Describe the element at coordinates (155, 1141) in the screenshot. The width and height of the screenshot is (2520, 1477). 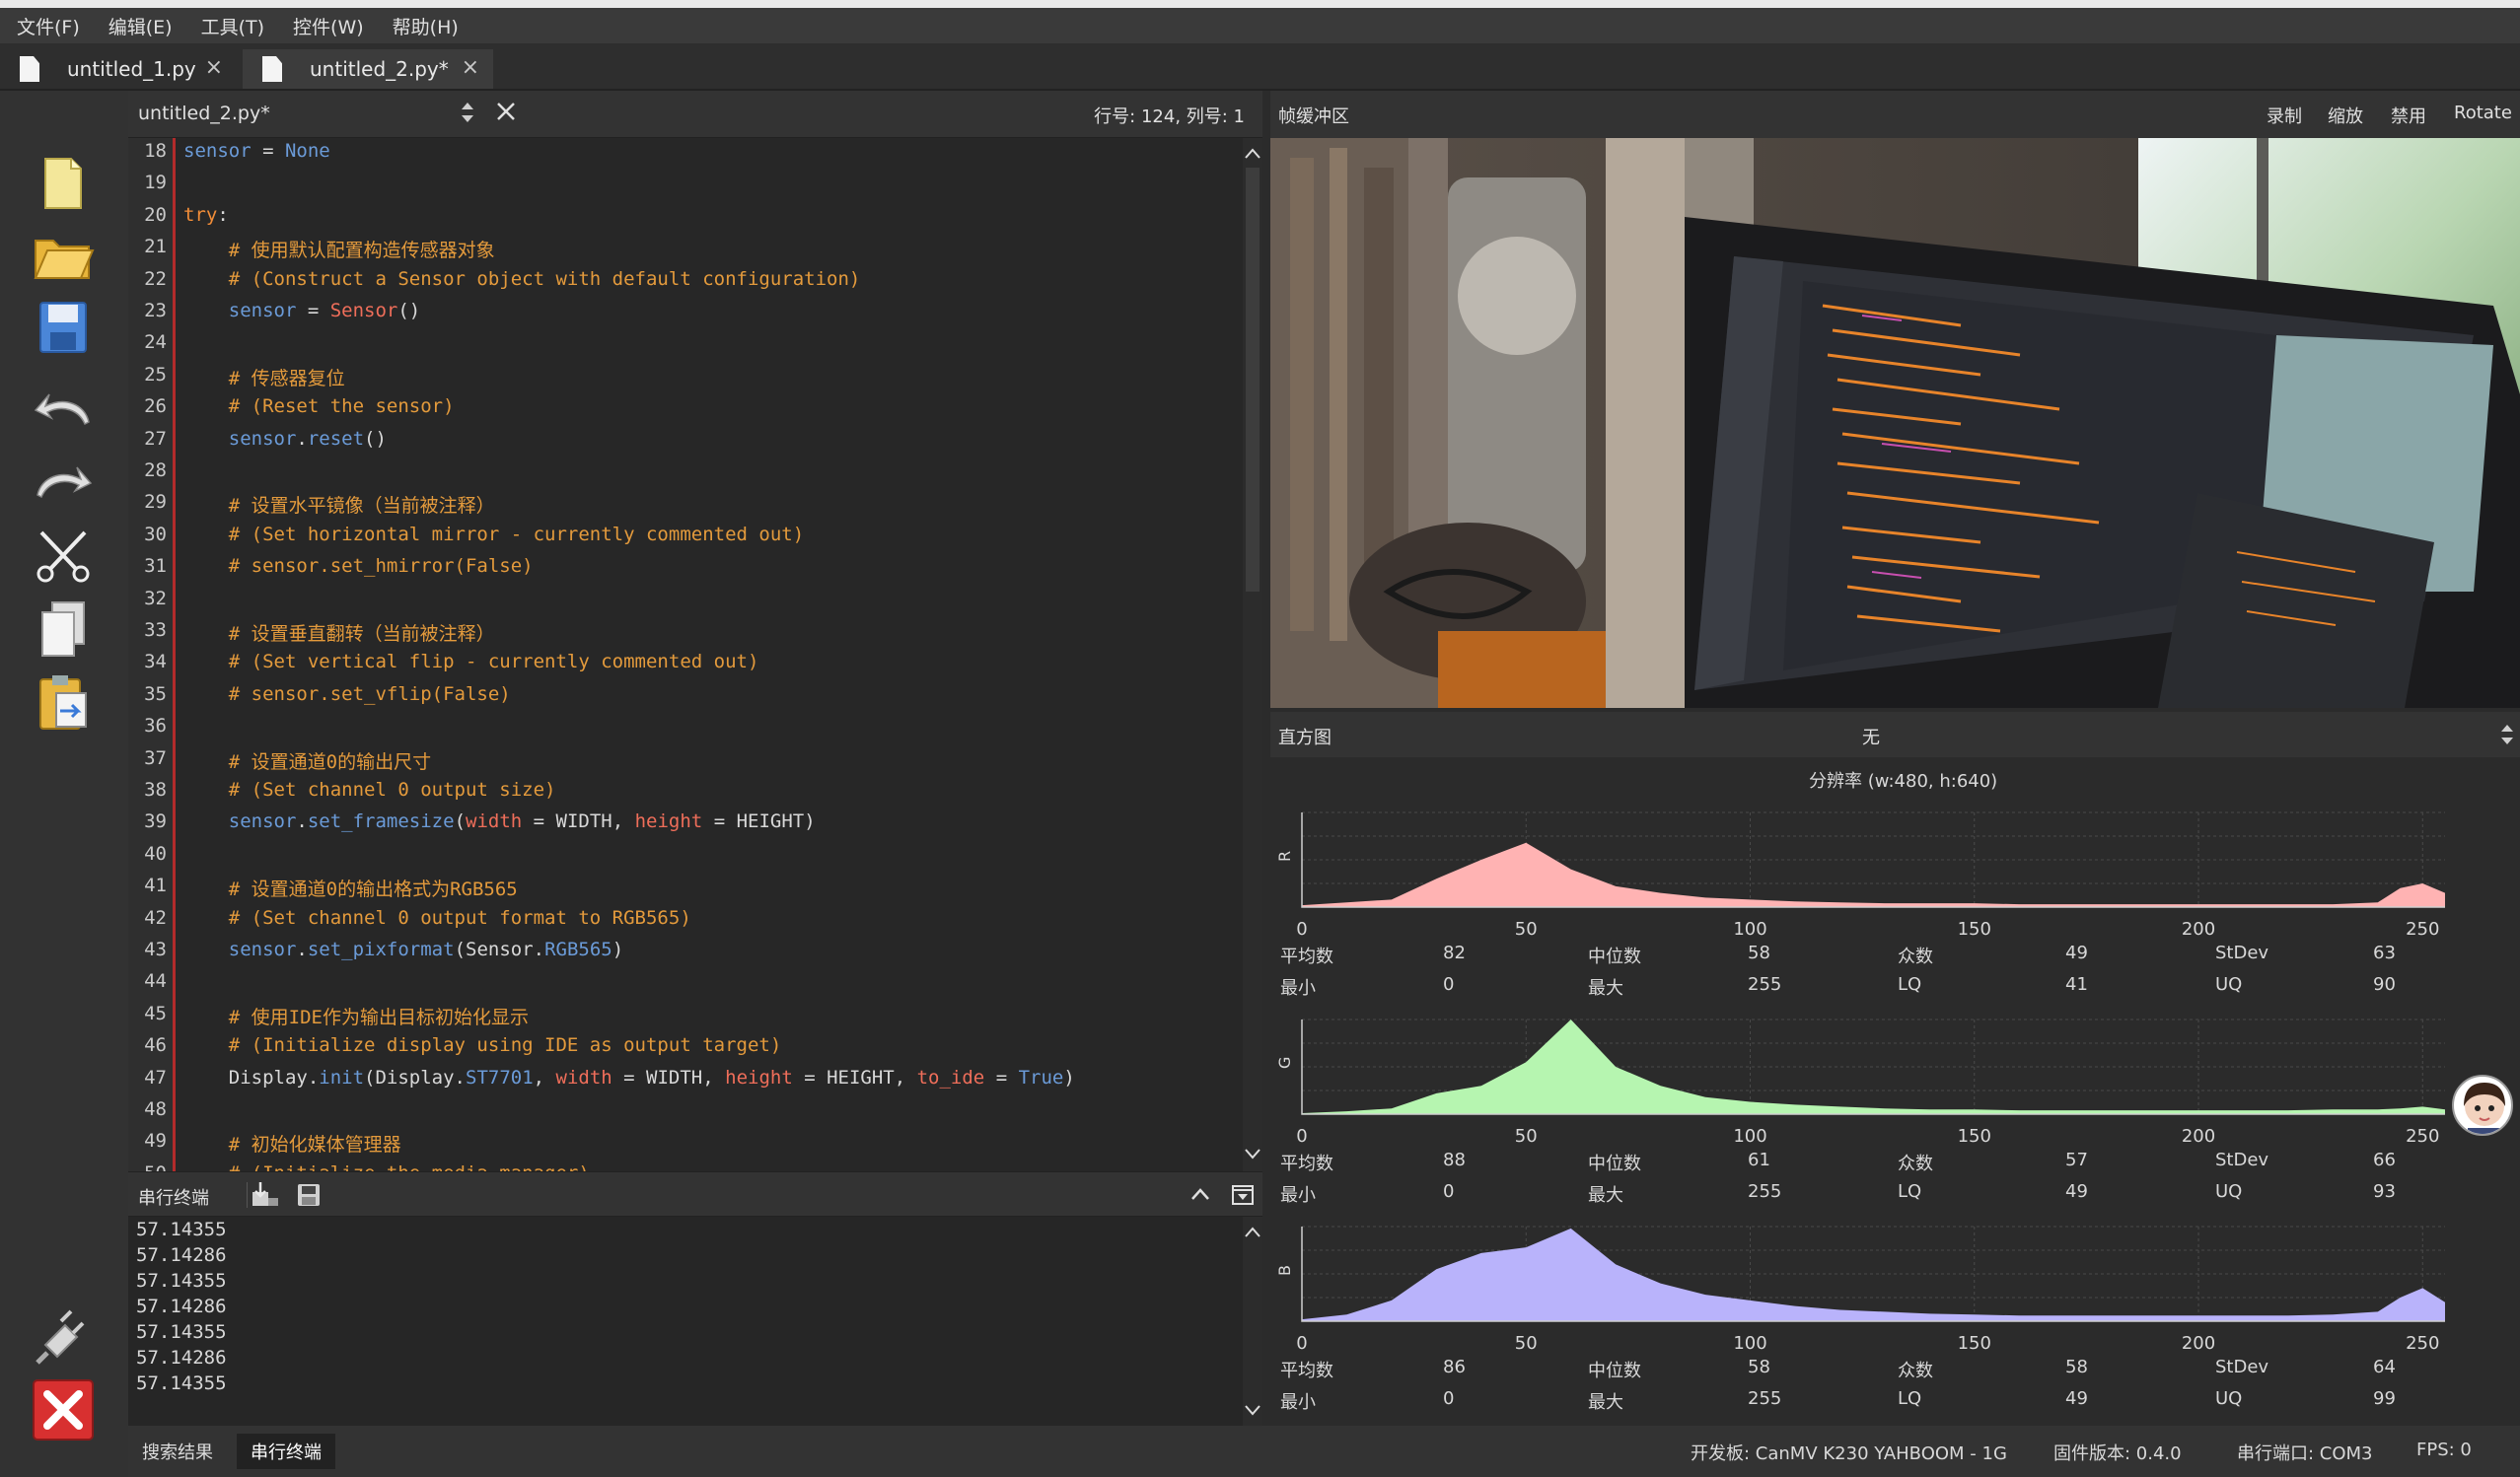
I see `line-number: 49` at that location.